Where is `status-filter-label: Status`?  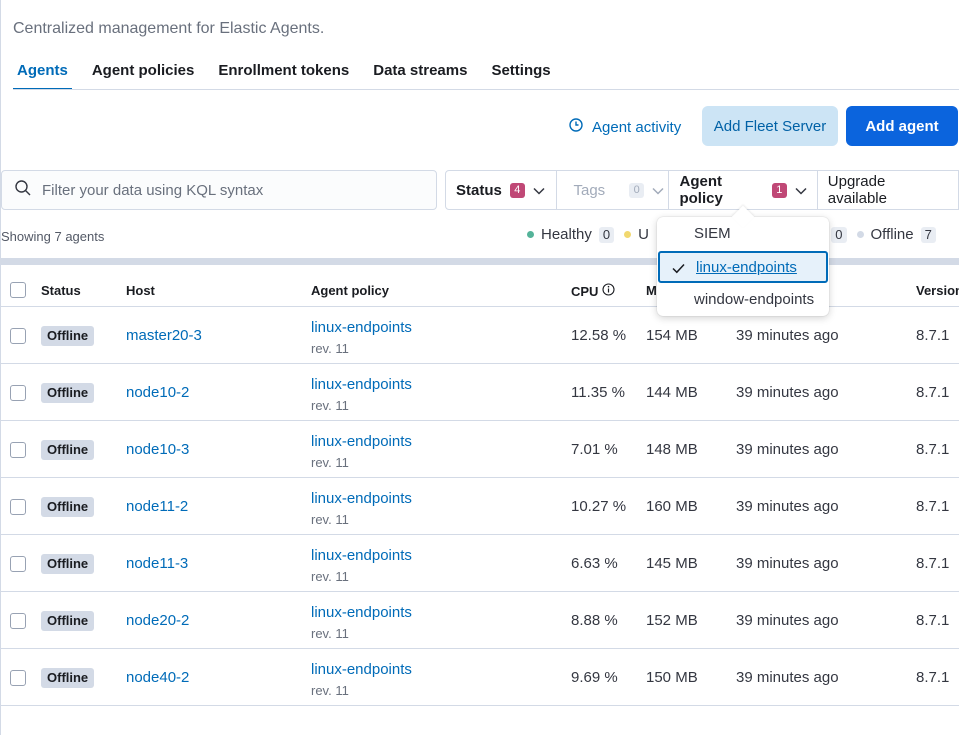 status-filter-label: Status is located at coordinates (479, 190).